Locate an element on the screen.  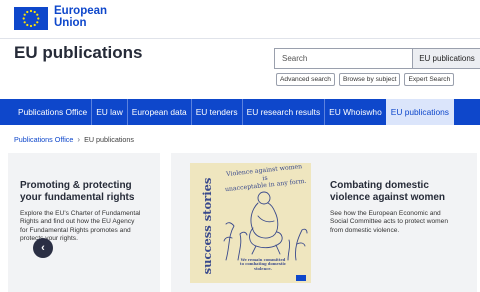
poster-side-label: success stories is located at coordinates (207, 226).